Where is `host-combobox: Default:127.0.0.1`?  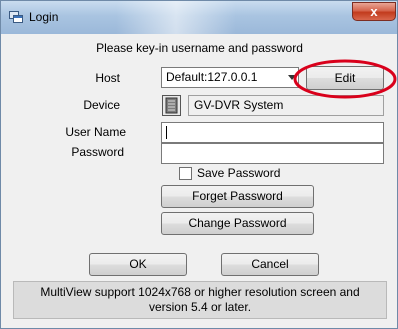
host-combobox: Default:127.0.0.1 is located at coordinates (230, 77).